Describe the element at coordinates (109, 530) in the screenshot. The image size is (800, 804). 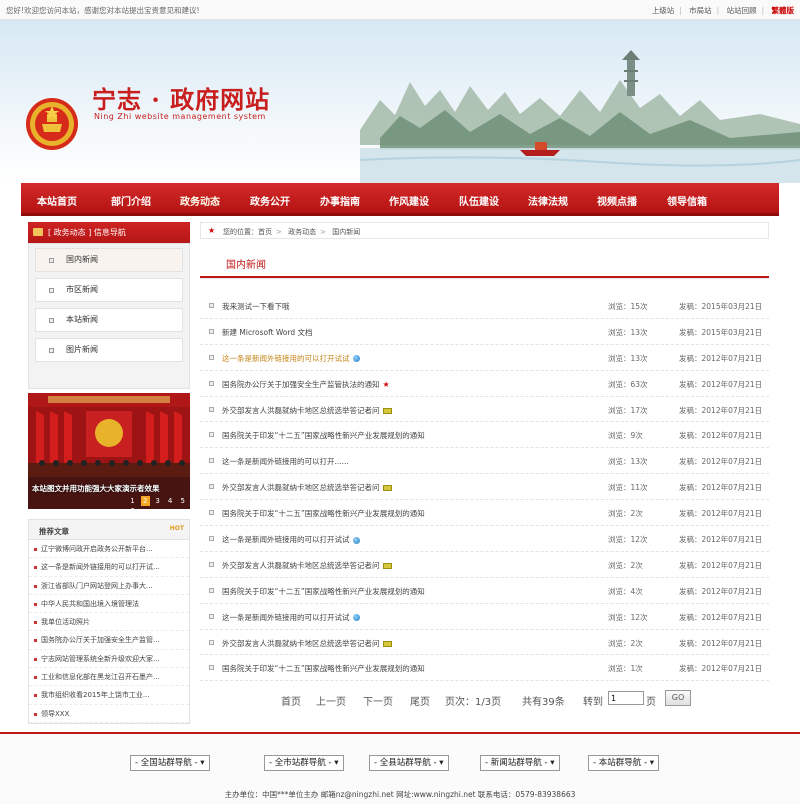
I see `recommended-header: 推荐文章 HOT` at that location.